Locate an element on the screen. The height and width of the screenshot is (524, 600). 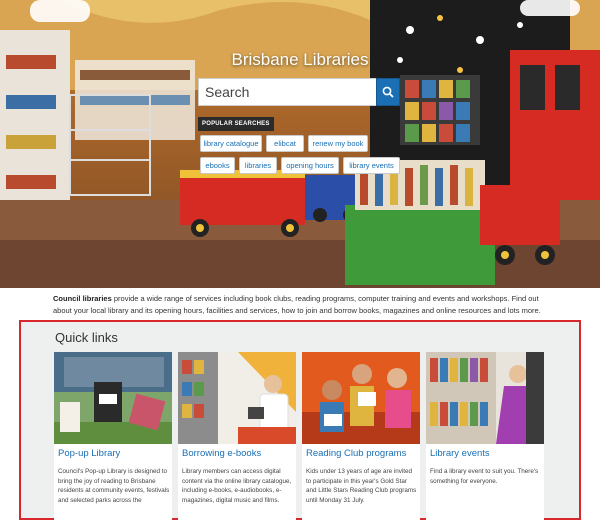
search-button is located at coordinates (388, 92).